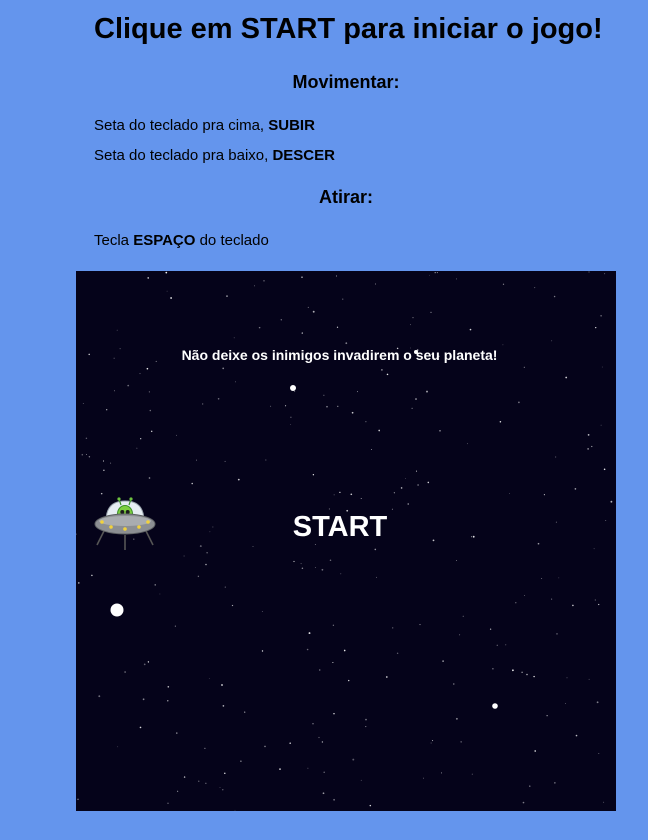 The height and width of the screenshot is (840, 648). I want to click on instruction-shoot-suffix: do teclado, so click(232, 240).